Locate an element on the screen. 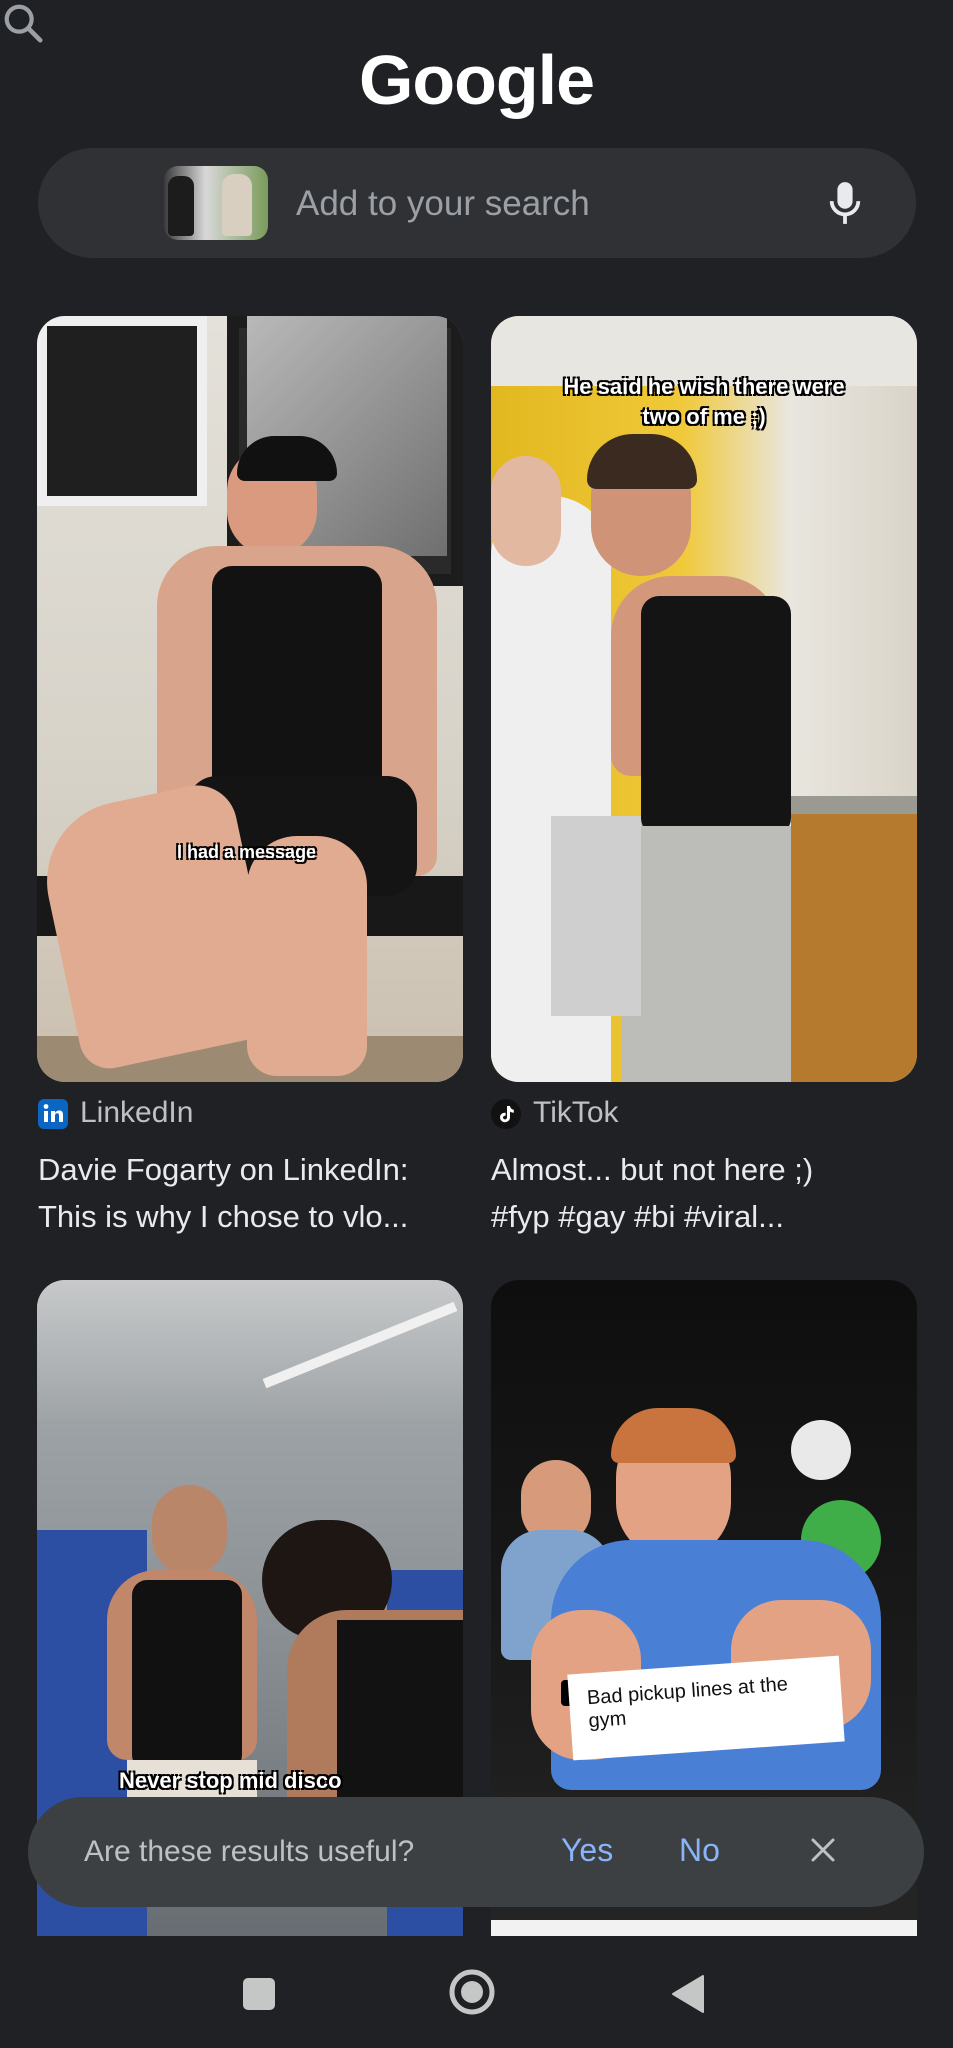  result-image-2-caption: He said he wish there were two of me ;) is located at coordinates (704, 401).